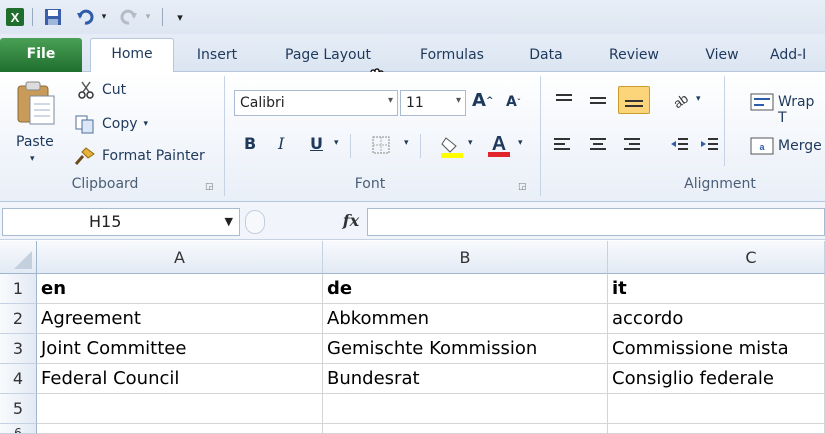 The image size is (825, 434). Describe the element at coordinates (596, 222) in the screenshot. I see `formula-input` at that location.